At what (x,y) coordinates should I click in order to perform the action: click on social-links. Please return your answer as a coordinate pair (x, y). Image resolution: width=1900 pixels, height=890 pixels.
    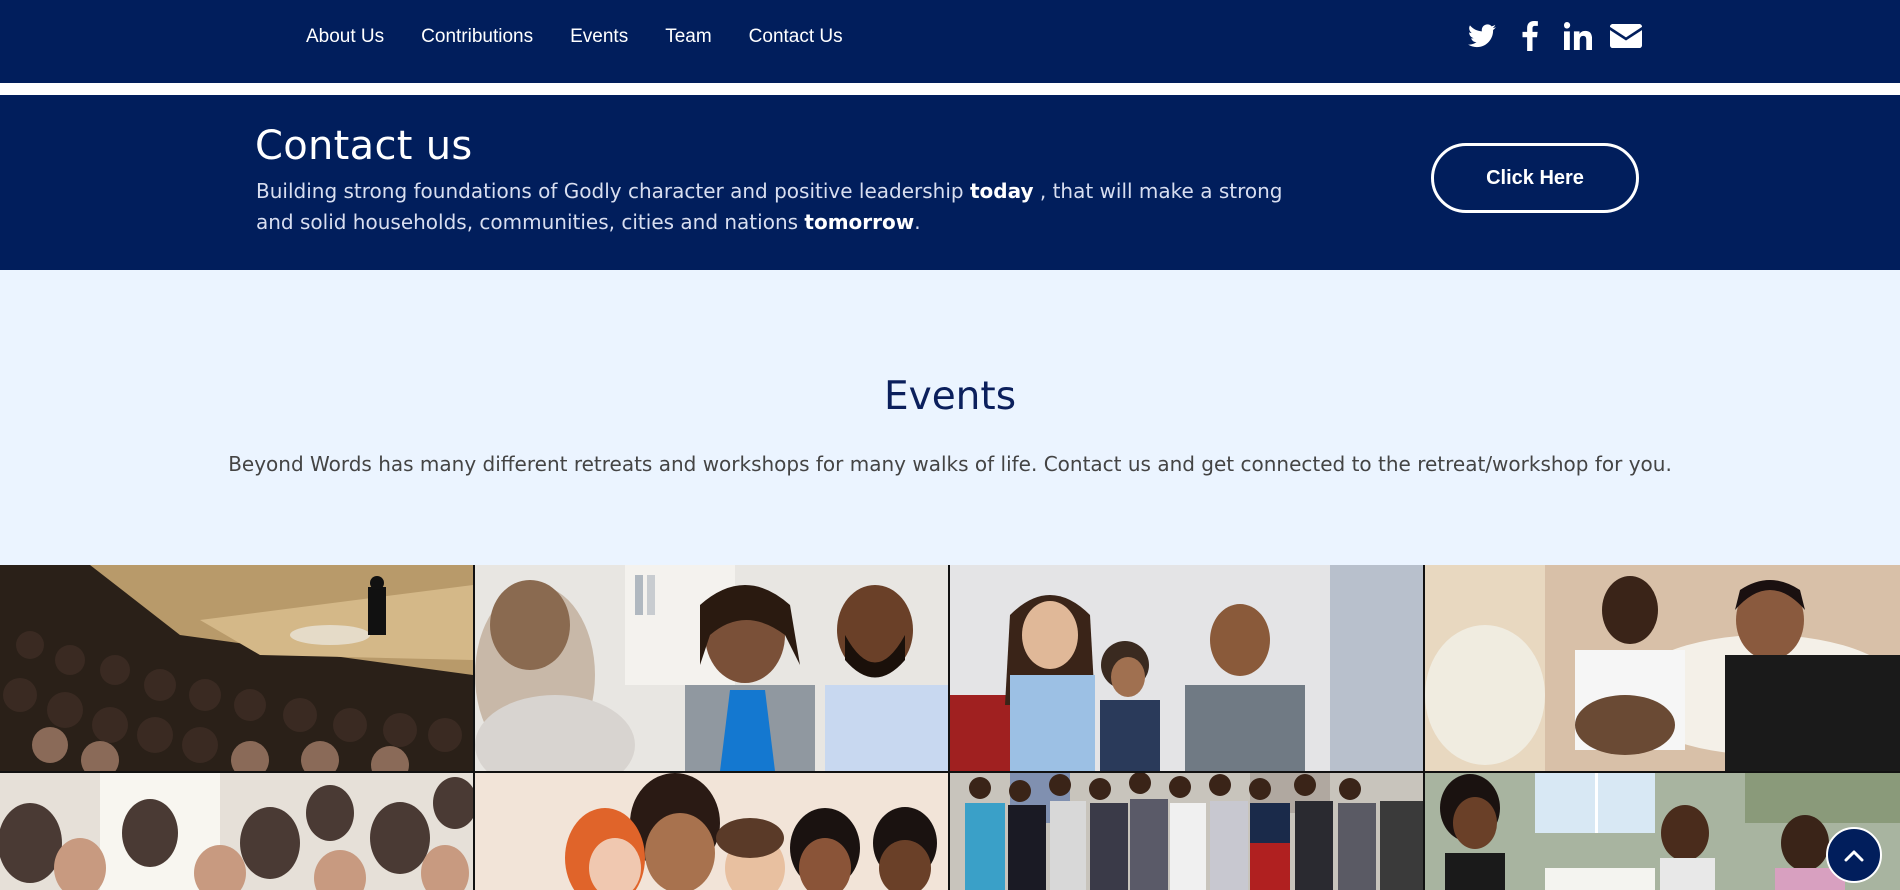
    Looking at the image, I should click on (1548, 36).